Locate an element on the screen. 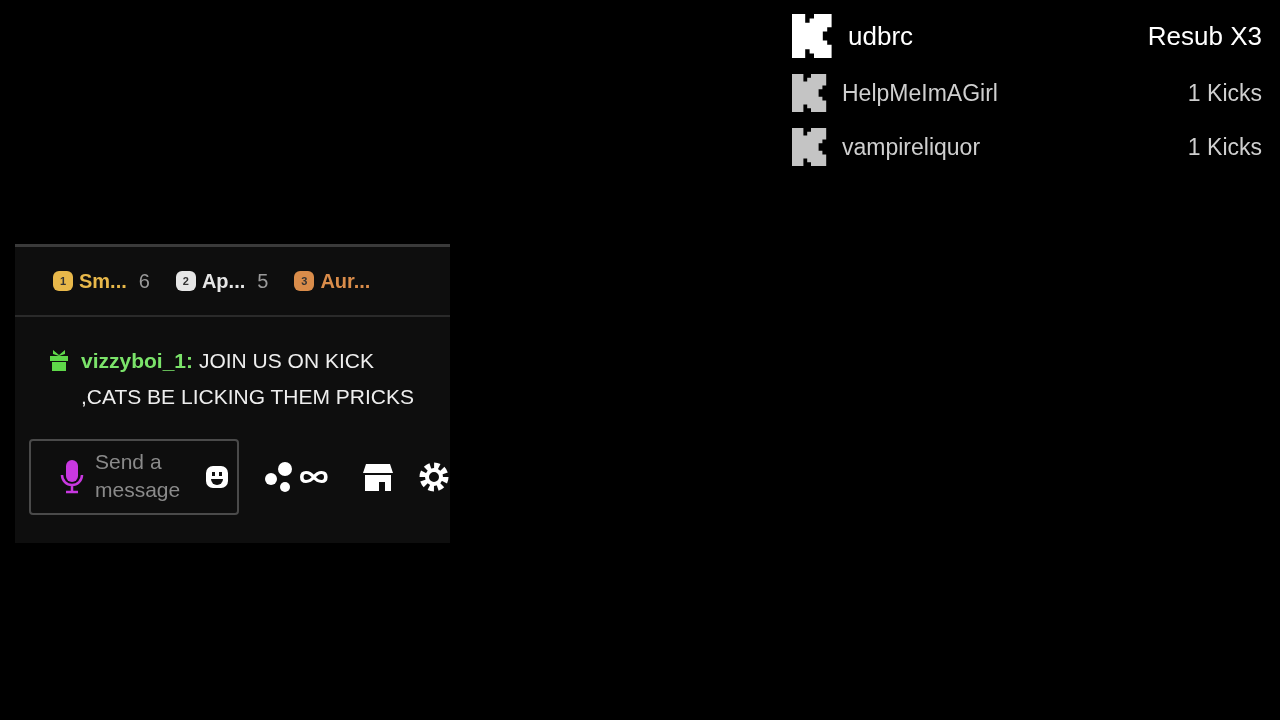  event-action: Resub X3 is located at coordinates (1204, 36).